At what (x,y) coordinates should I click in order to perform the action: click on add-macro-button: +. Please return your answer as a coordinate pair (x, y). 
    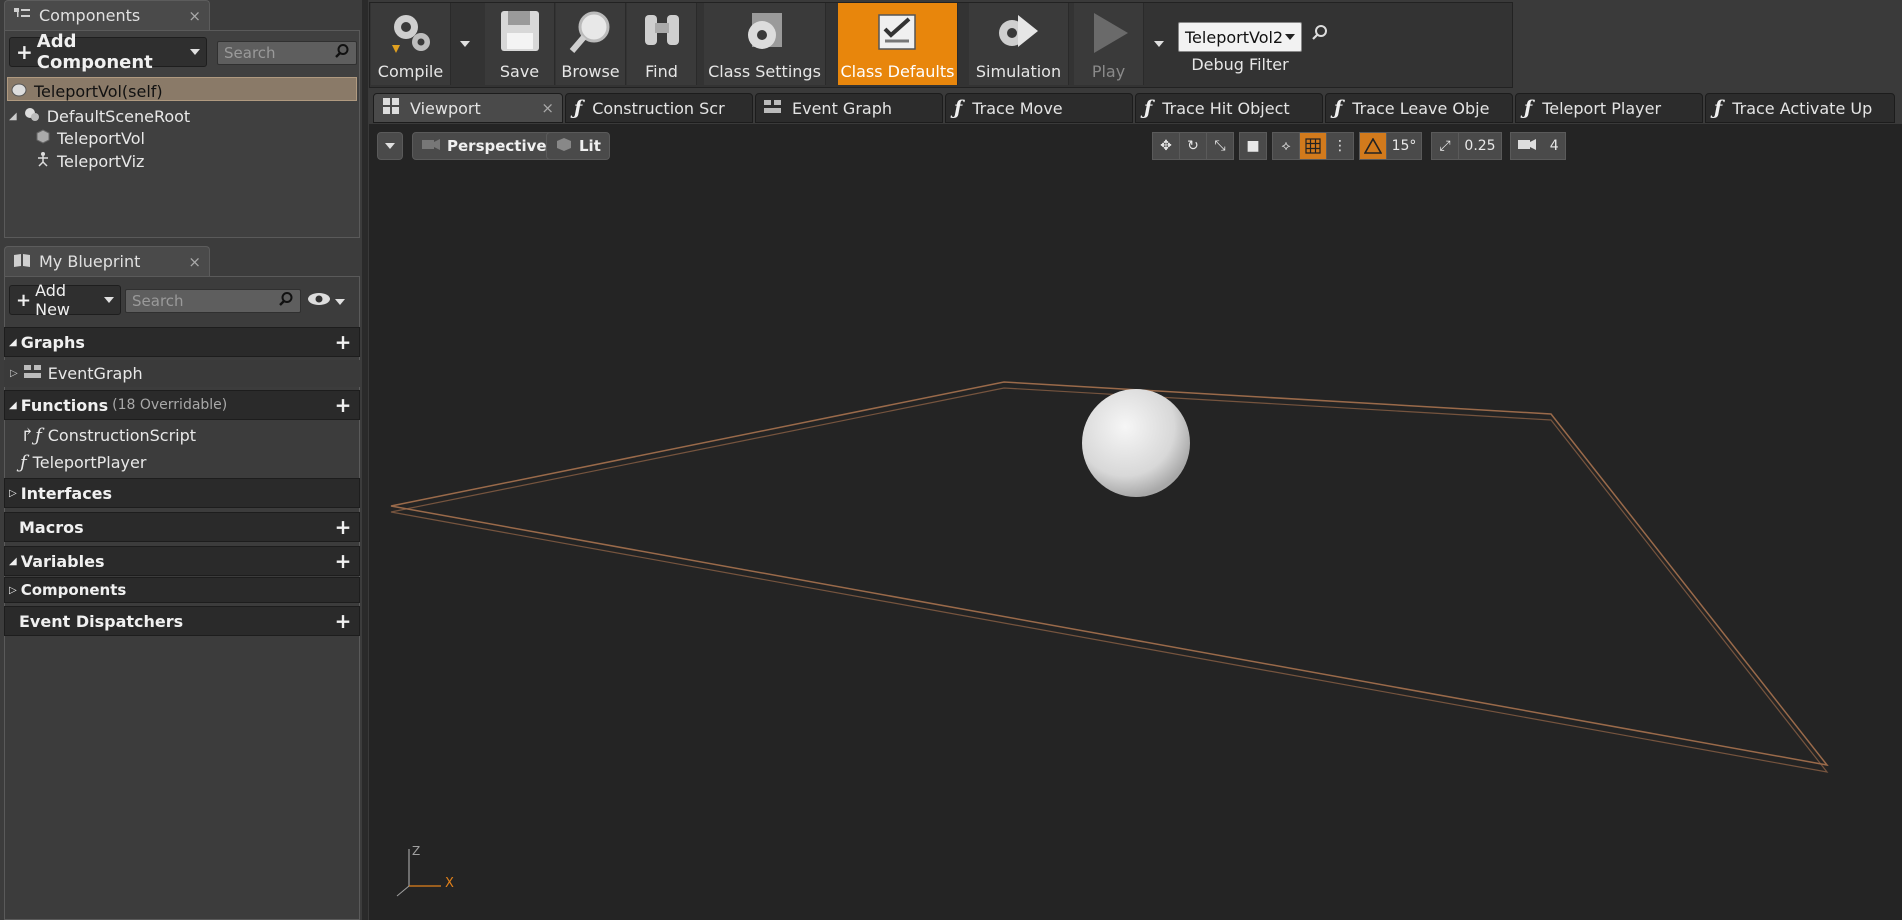
    Looking at the image, I should click on (343, 527).